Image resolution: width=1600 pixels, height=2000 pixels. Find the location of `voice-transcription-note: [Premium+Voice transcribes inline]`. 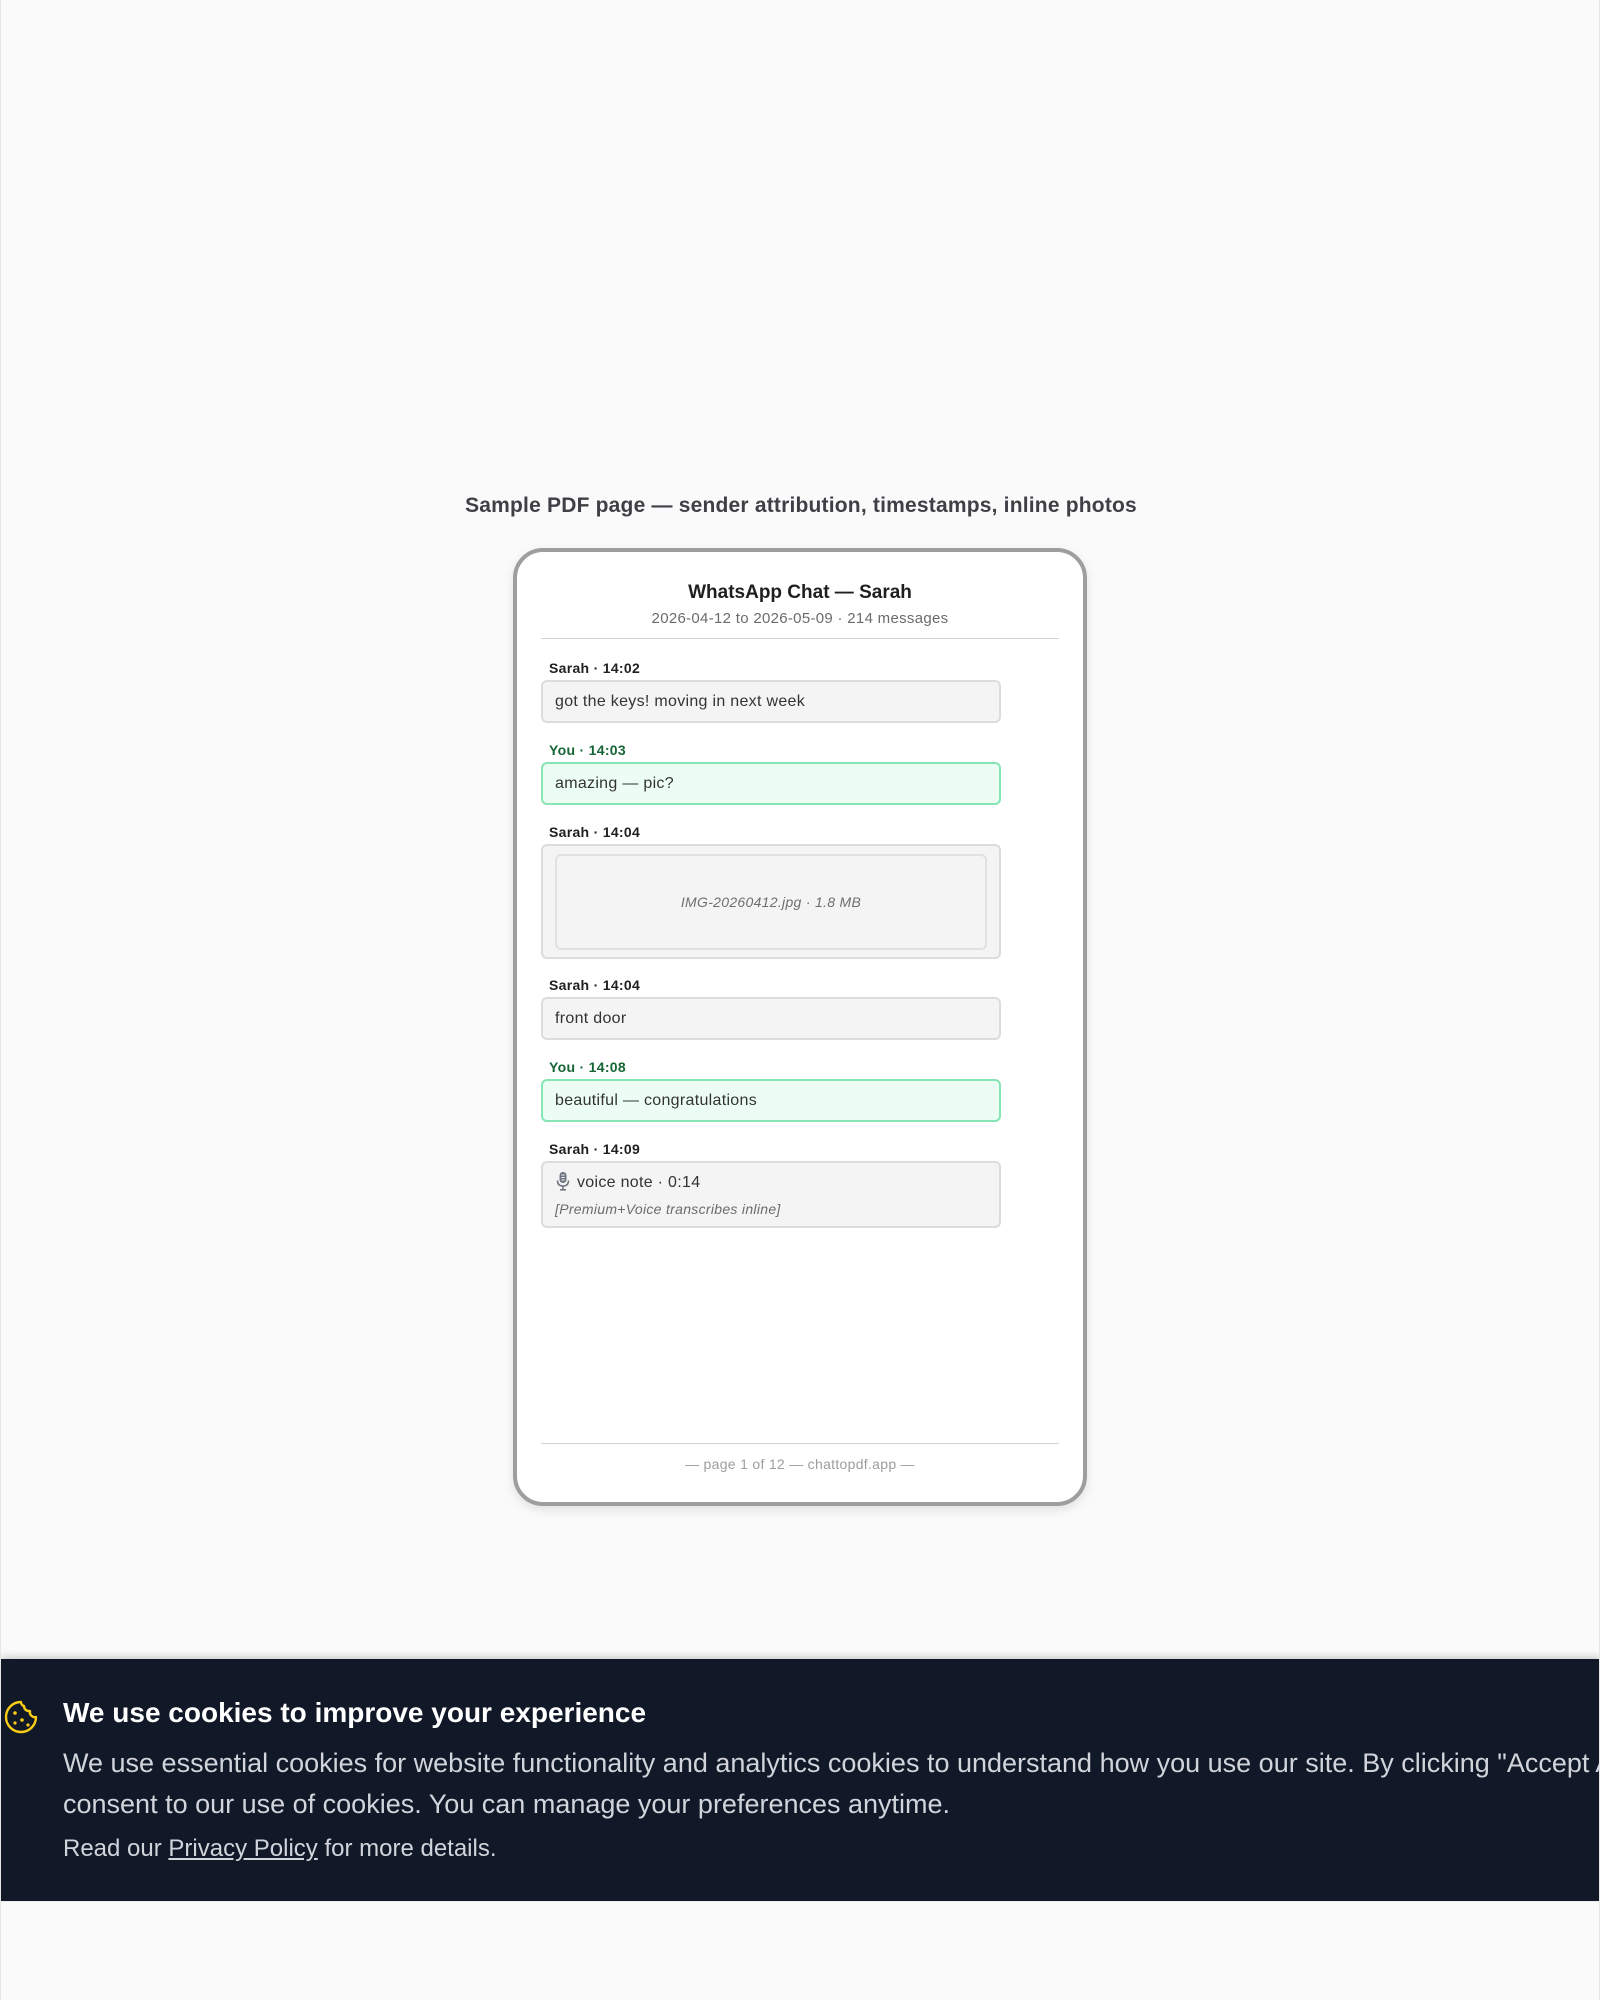

voice-transcription-note: [Premium+Voice transcribes inline] is located at coordinates (668, 1209).